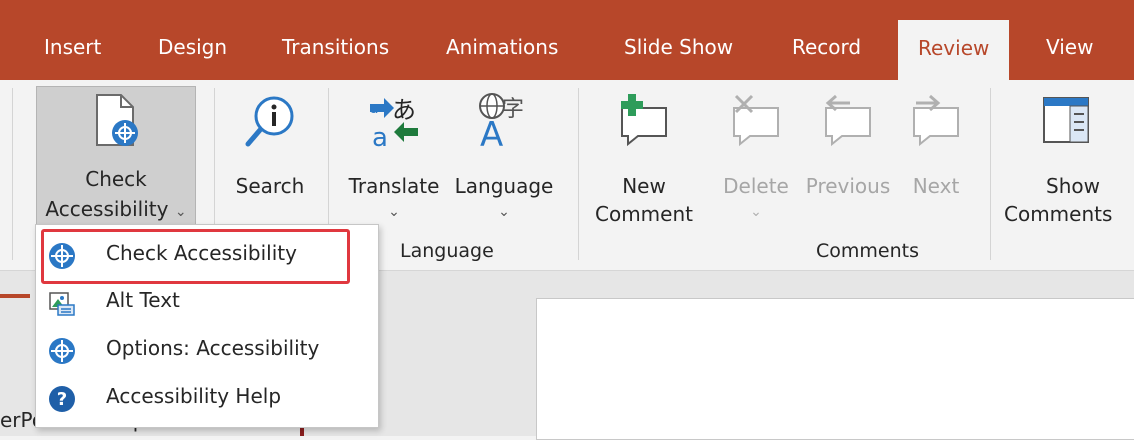  Describe the element at coordinates (335, 40) in the screenshot. I see `tab-transitions: Transitions` at that location.